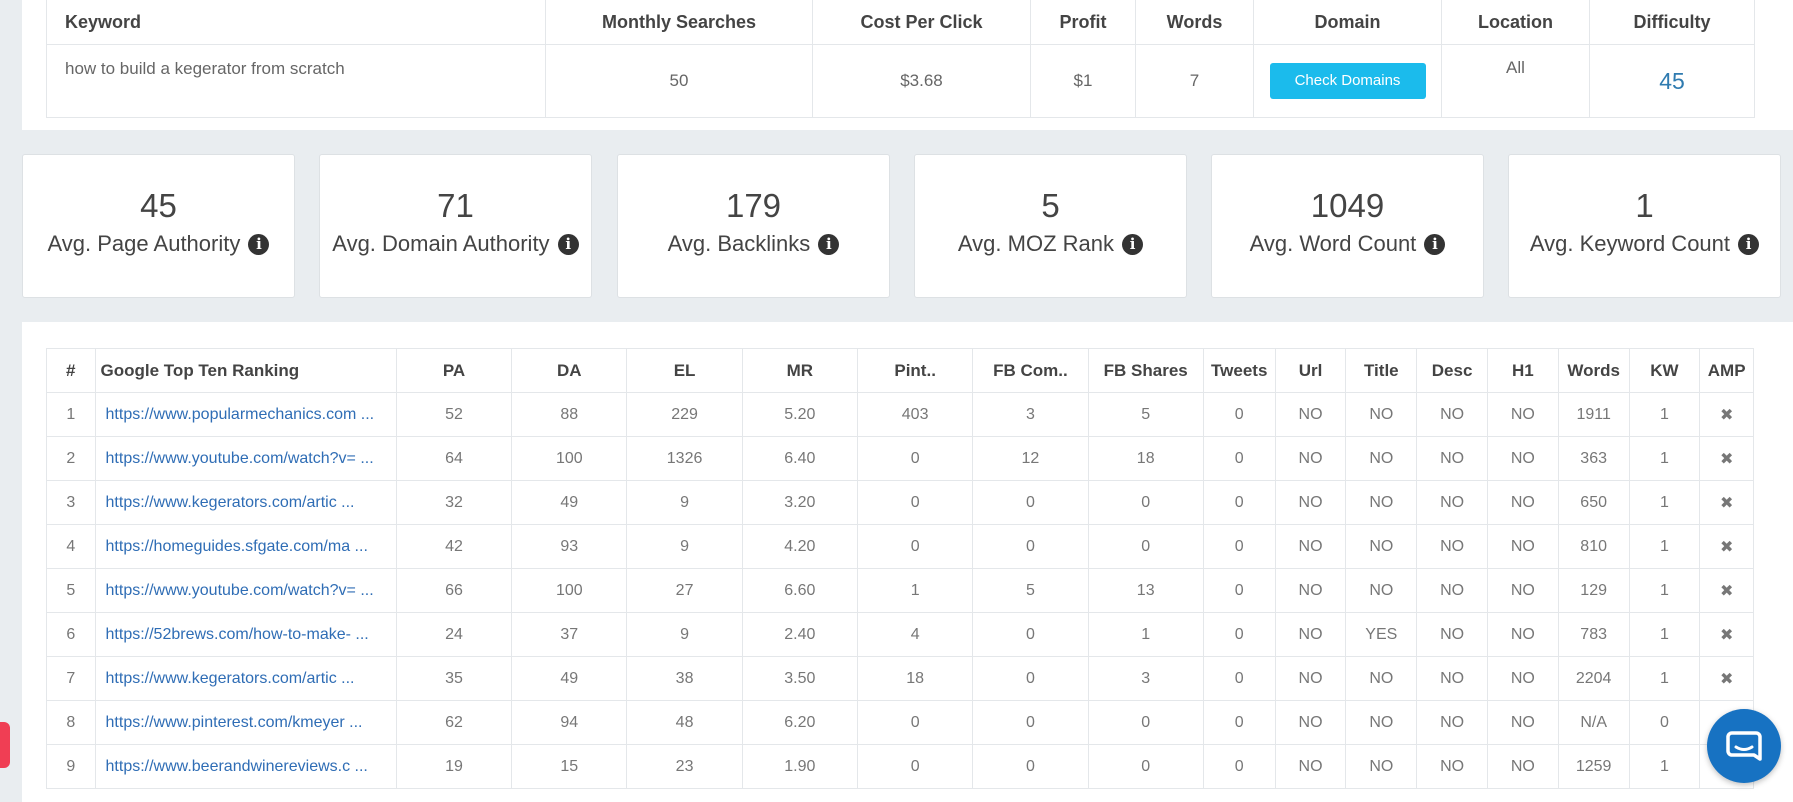 The image size is (1793, 802). What do you see at coordinates (1672, 22) in the screenshot?
I see `header-difficulty: Difficulty` at bounding box center [1672, 22].